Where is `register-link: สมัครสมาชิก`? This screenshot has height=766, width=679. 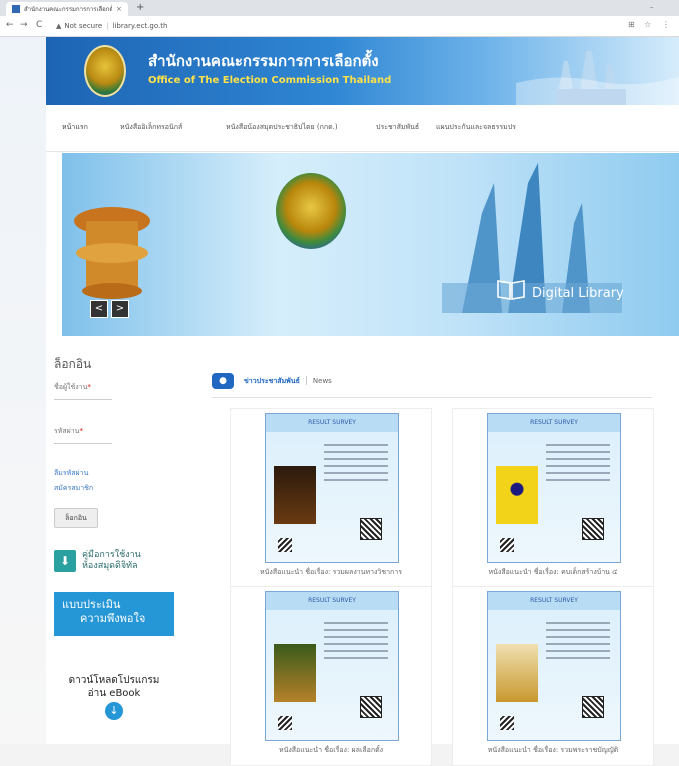 register-link: สมัครสมาชิก is located at coordinates (124, 488).